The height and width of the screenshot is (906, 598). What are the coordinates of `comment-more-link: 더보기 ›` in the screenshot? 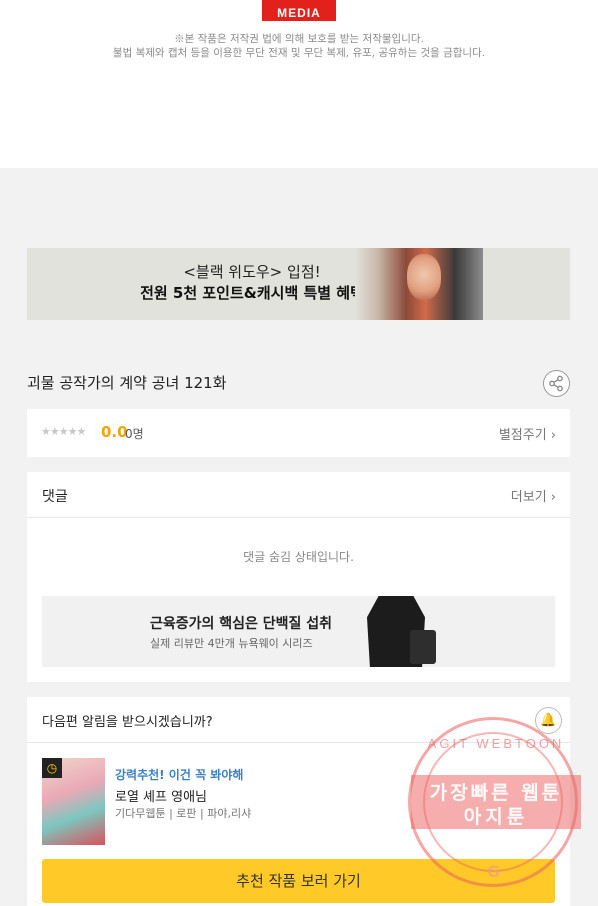 It's located at (533, 495).